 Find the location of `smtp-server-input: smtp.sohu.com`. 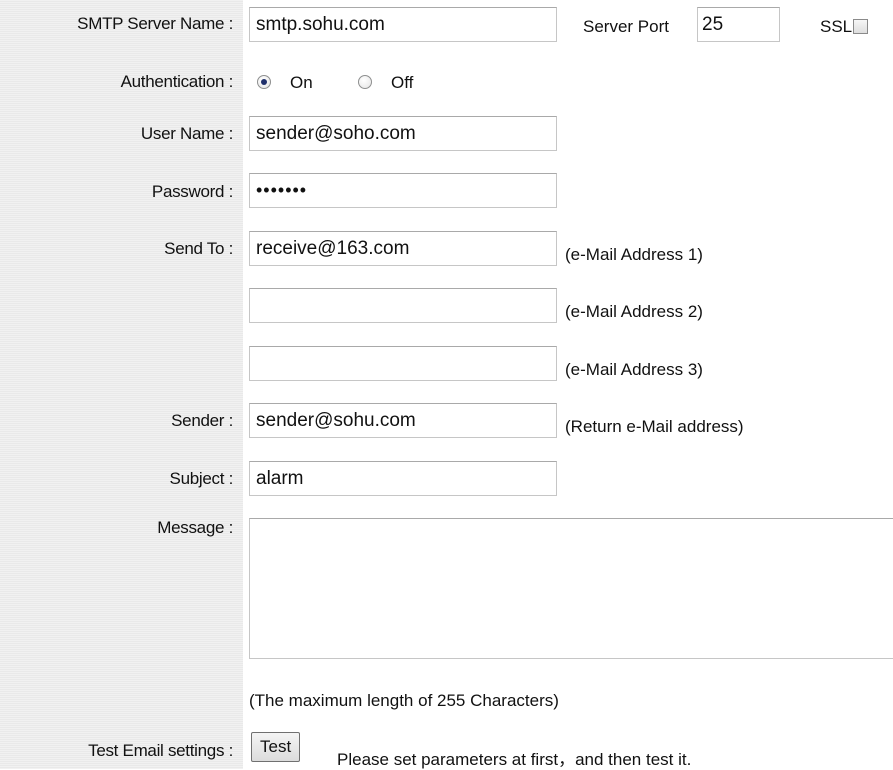

smtp-server-input: smtp.sohu.com is located at coordinates (403, 24).